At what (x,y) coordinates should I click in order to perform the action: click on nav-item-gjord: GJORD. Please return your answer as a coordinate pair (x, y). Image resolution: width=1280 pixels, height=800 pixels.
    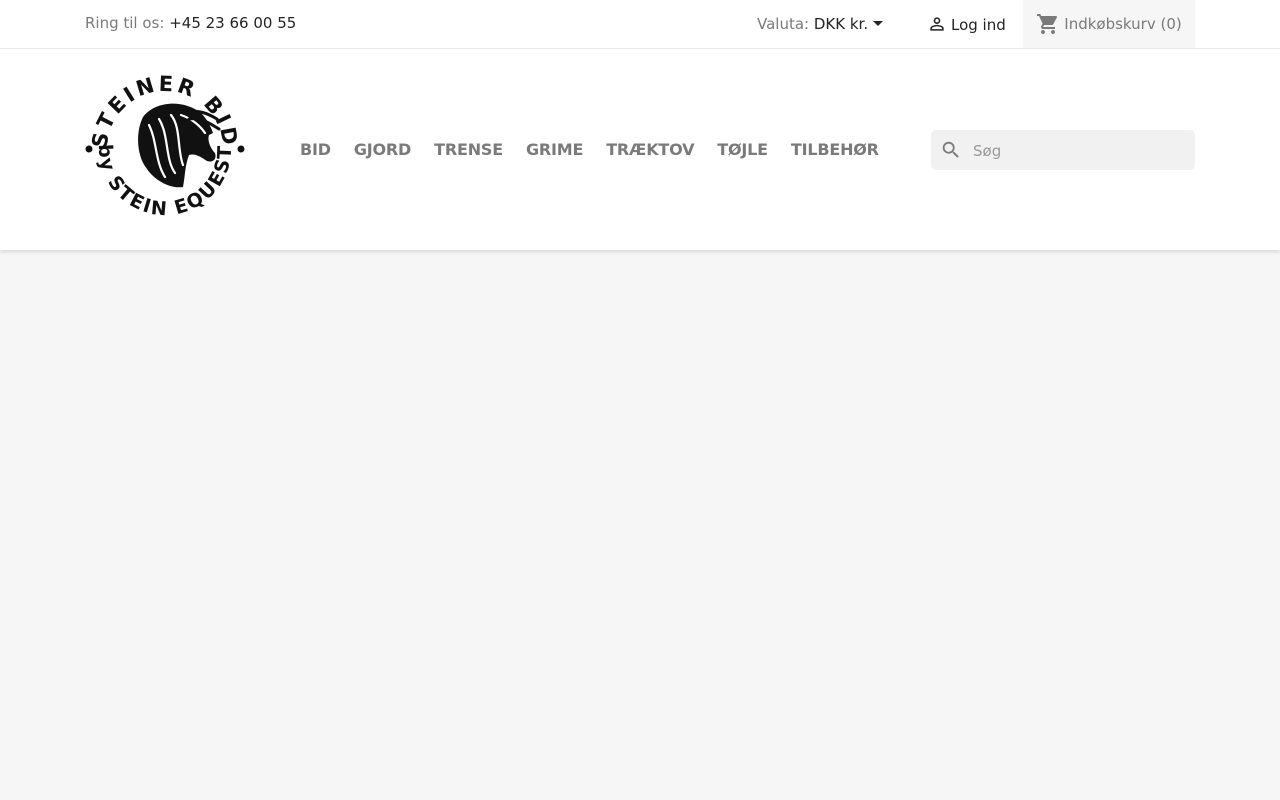
    Looking at the image, I should click on (382, 149).